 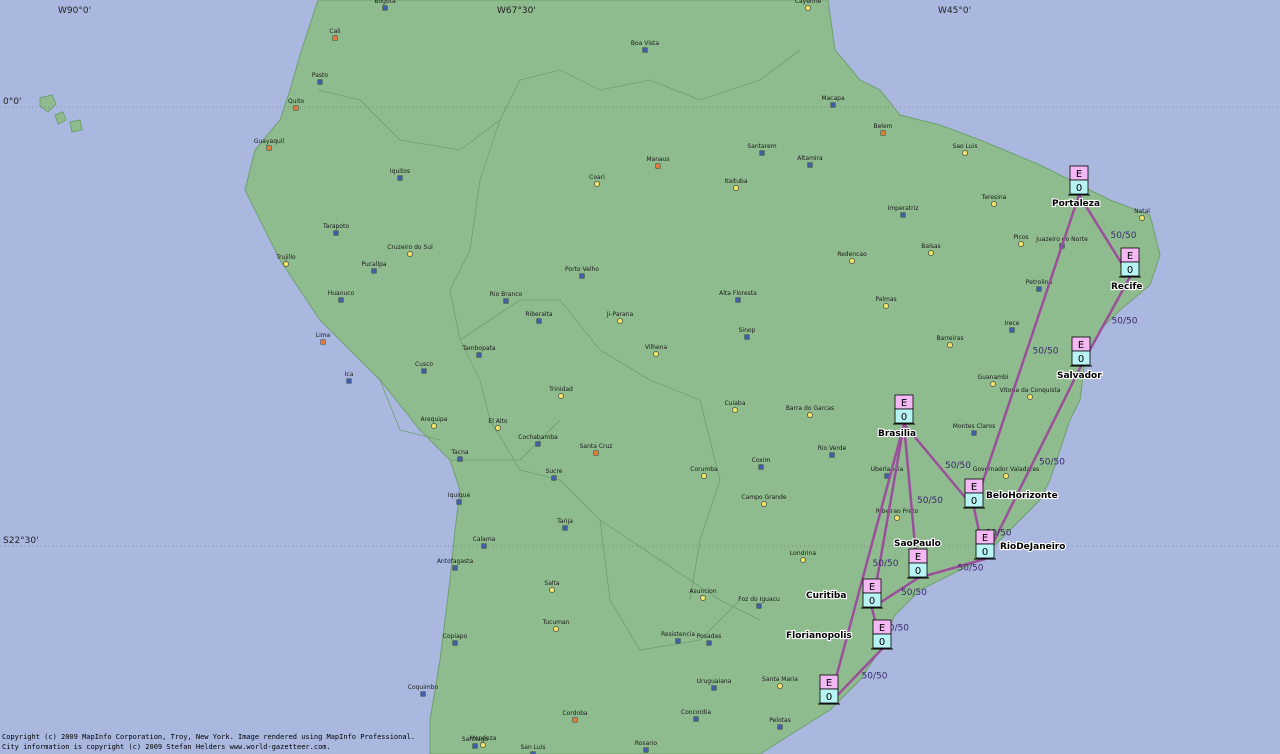 I want to click on city-label: Santa Maria, so click(x=780, y=679).